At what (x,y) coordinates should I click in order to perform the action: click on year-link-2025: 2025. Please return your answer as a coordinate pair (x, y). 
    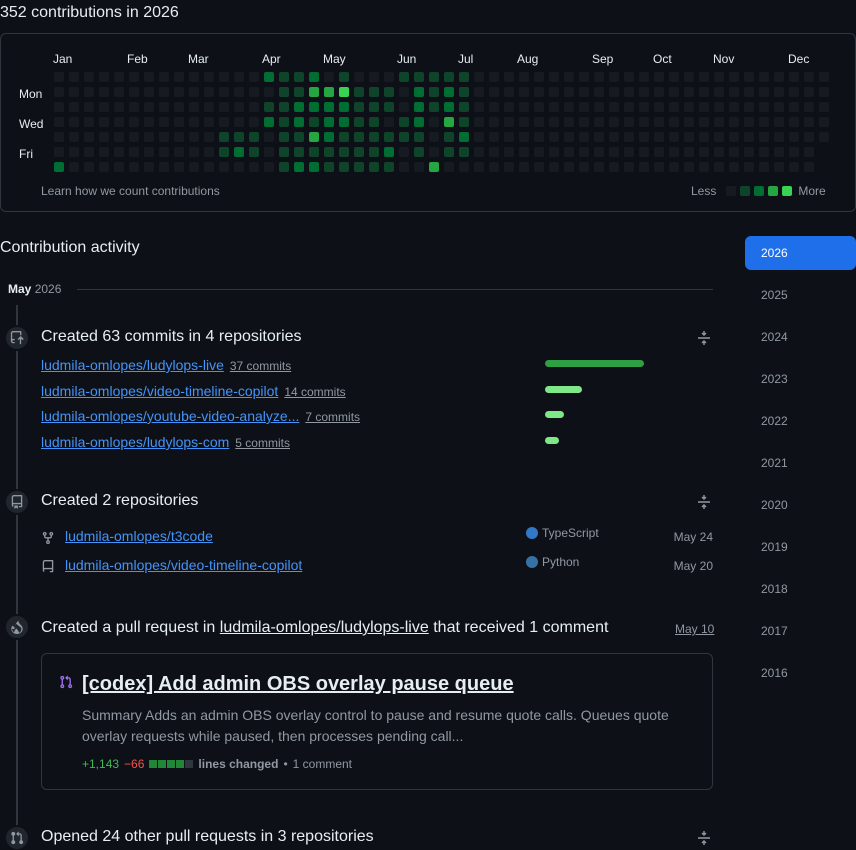
    Looking at the image, I should click on (800, 295).